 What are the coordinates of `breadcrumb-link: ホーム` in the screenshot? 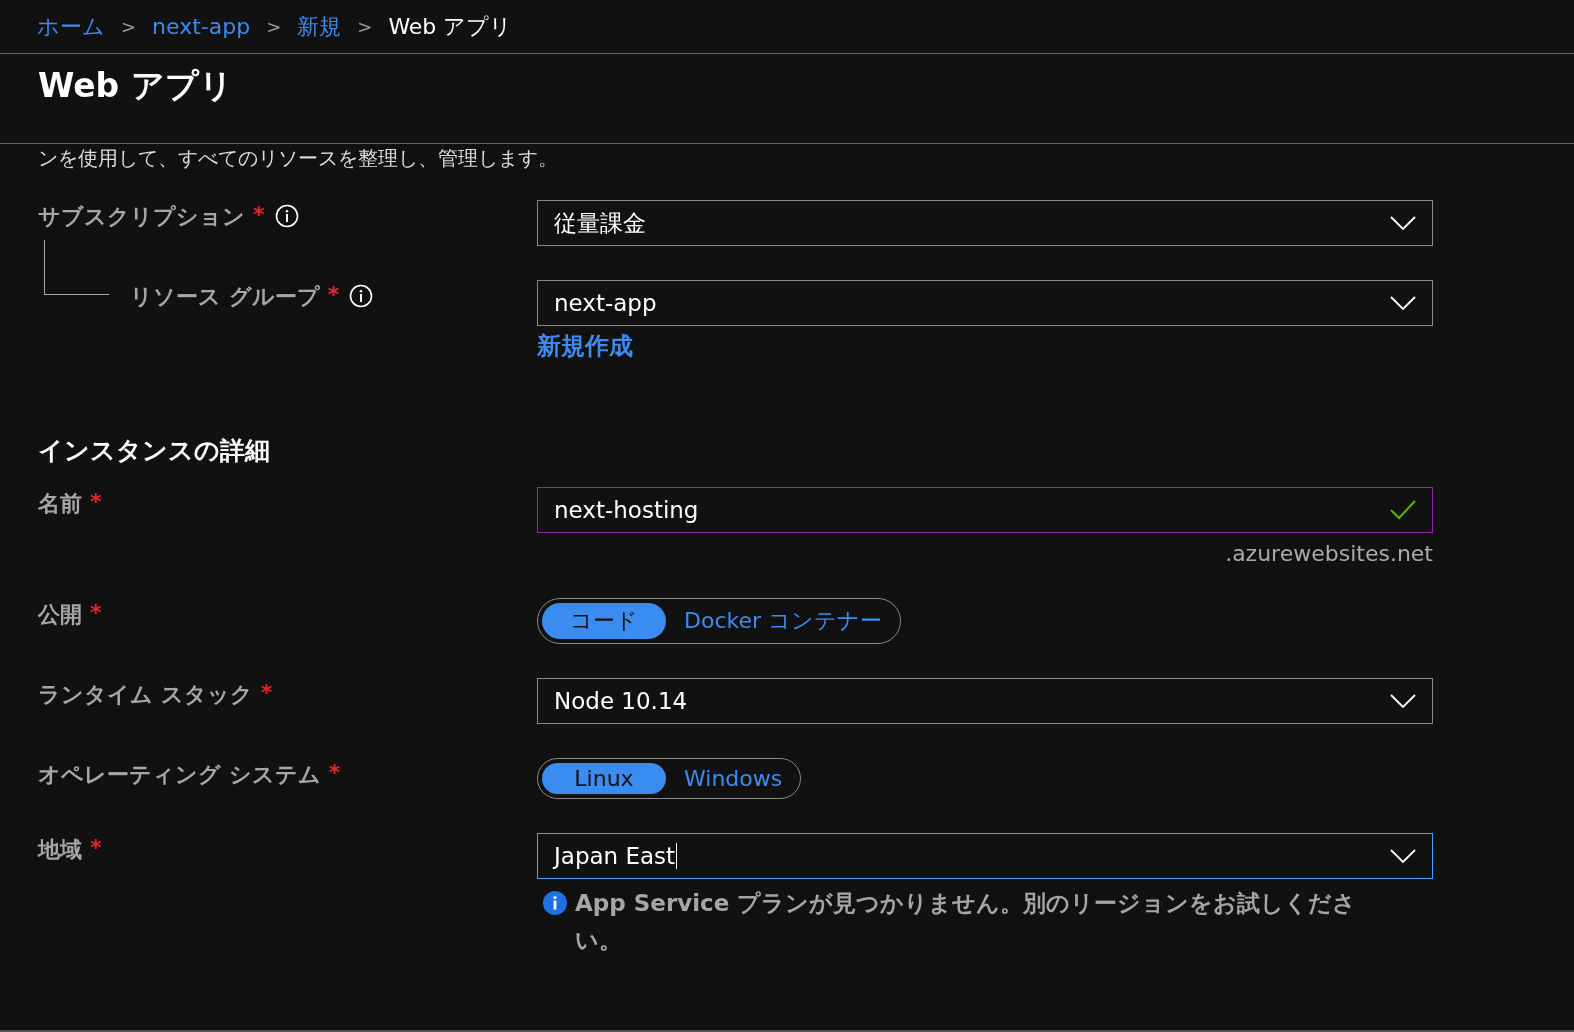 It's located at (71, 26).